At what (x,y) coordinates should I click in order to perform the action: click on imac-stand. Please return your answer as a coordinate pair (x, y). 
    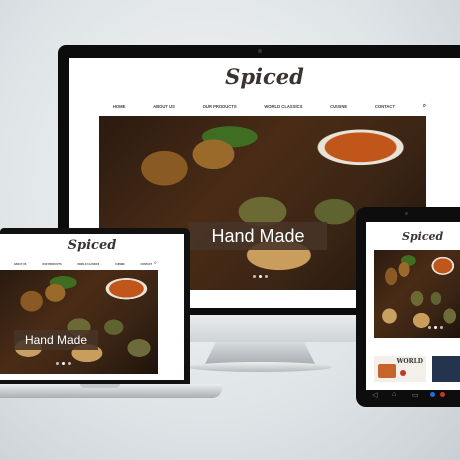
    Looking at the image, I should click on (260, 353).